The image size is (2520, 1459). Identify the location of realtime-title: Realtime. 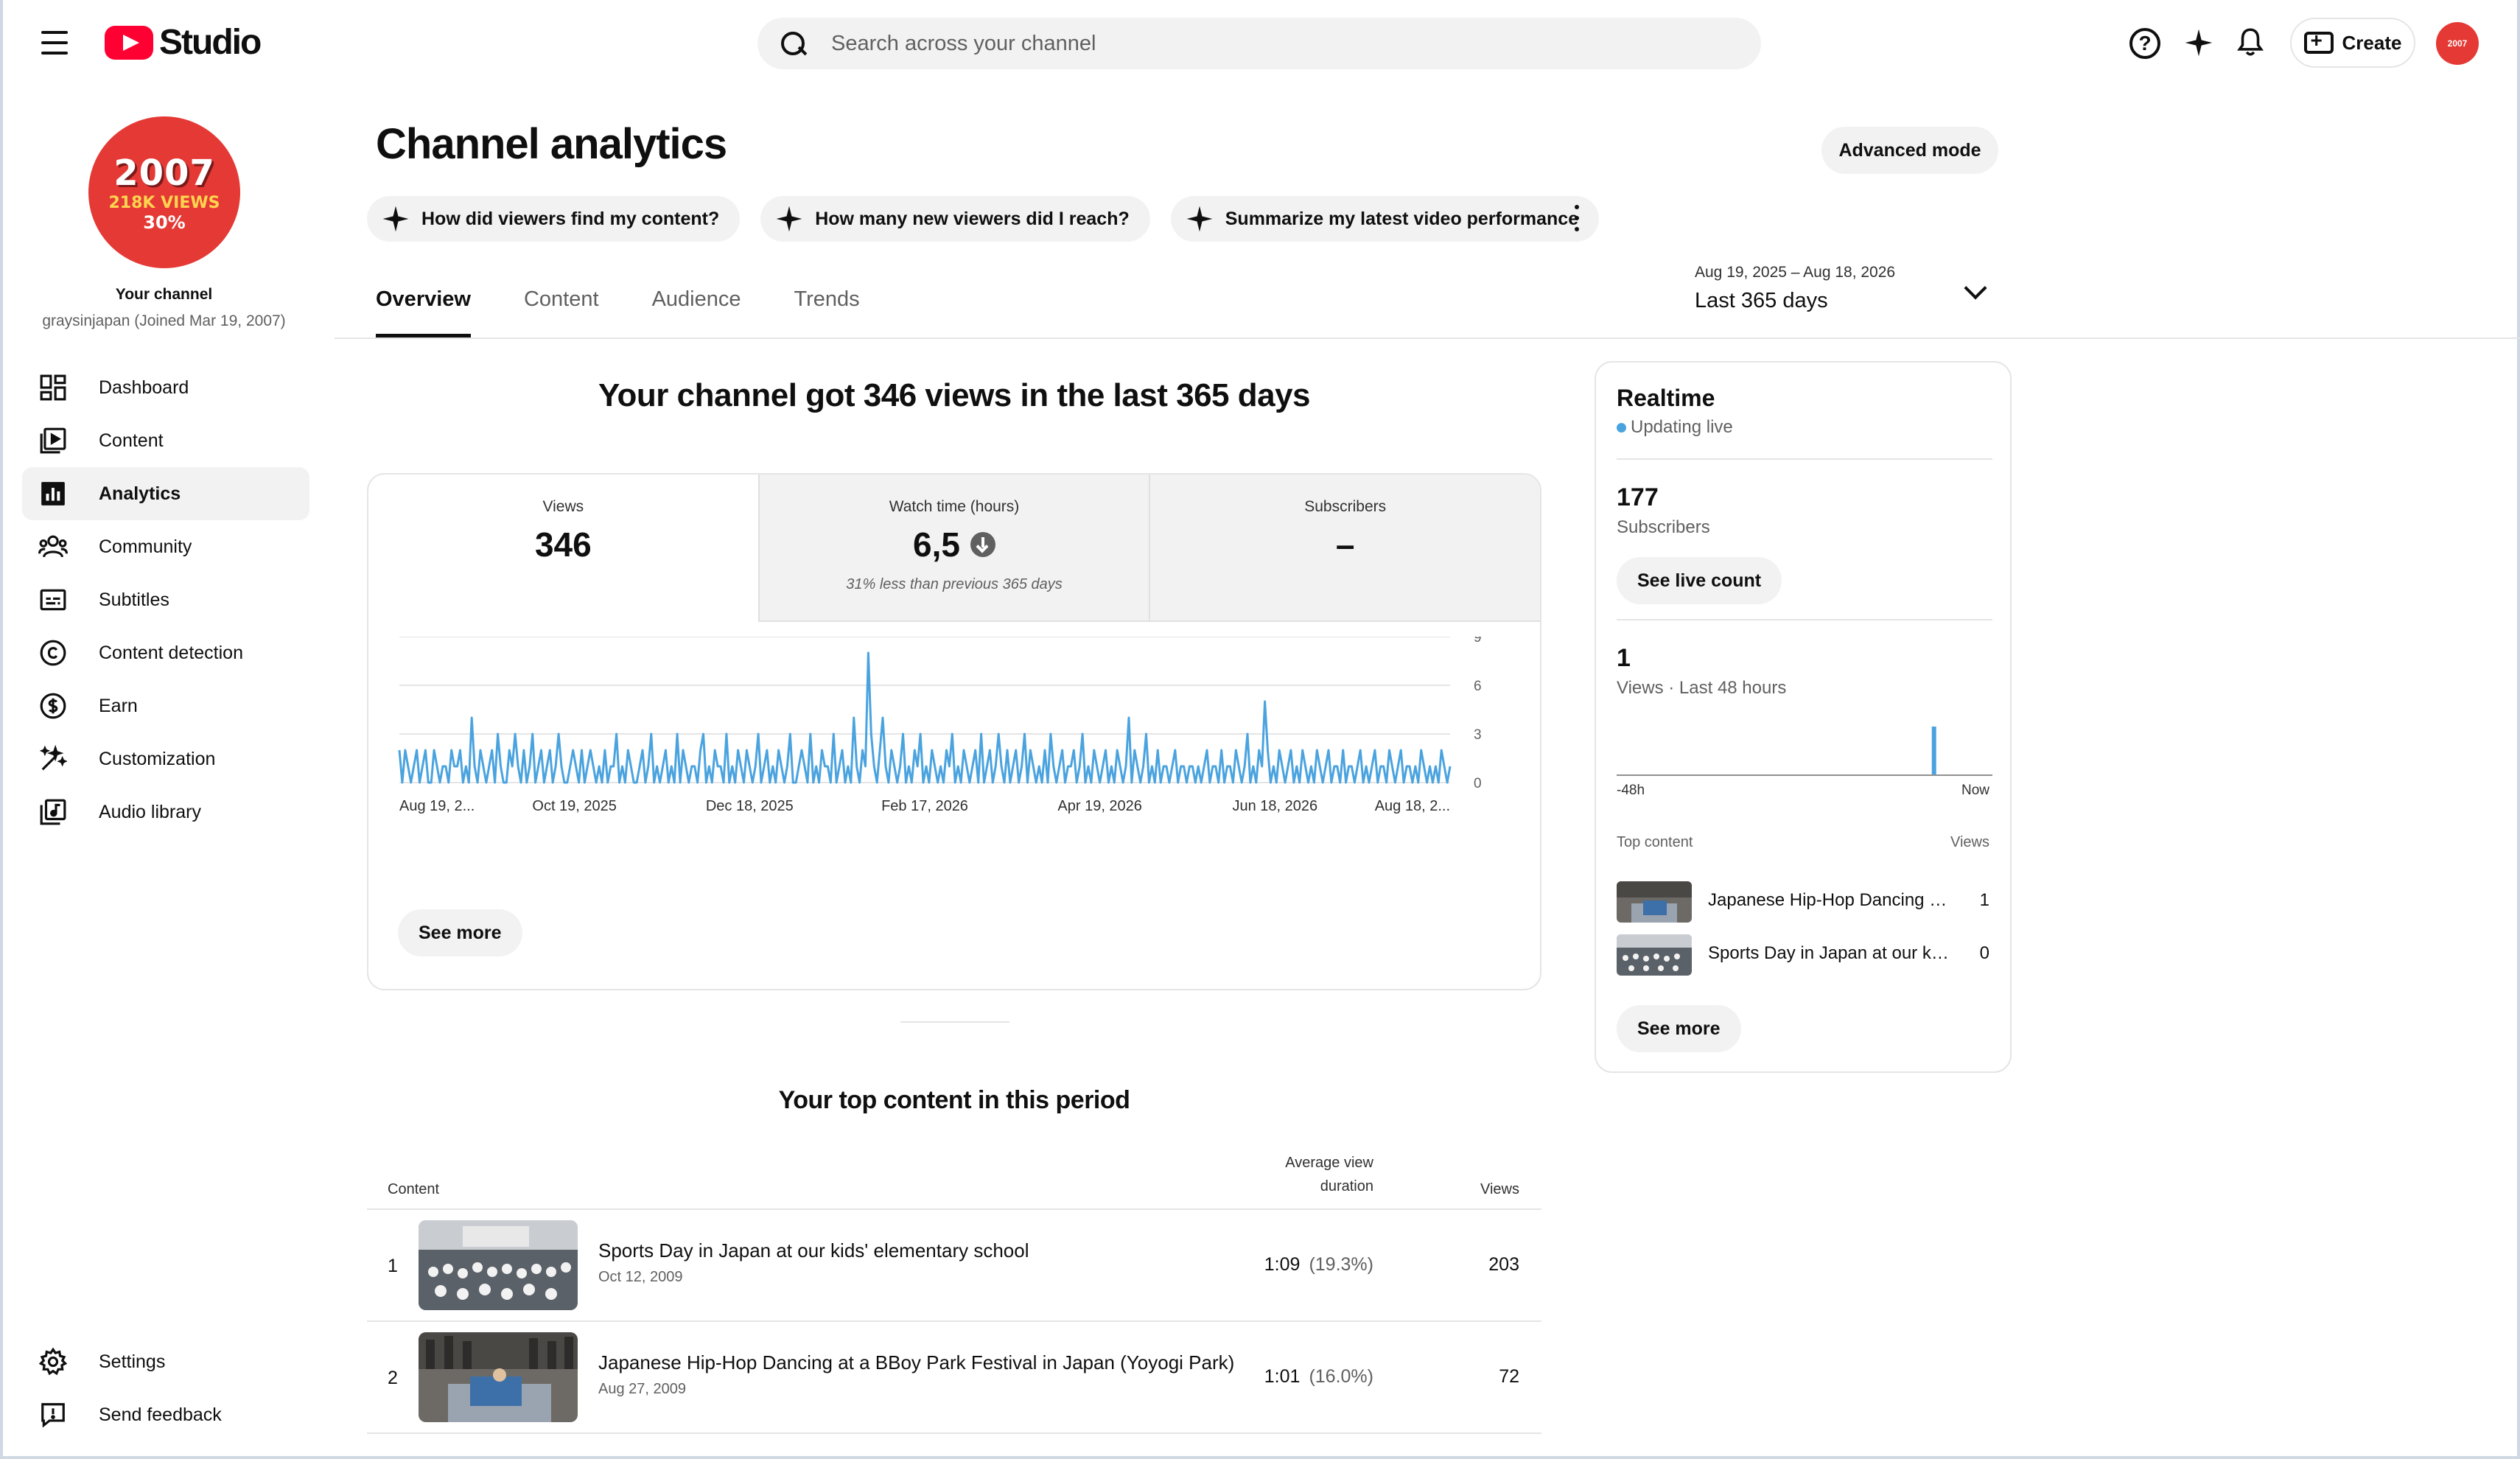
(1666, 398).